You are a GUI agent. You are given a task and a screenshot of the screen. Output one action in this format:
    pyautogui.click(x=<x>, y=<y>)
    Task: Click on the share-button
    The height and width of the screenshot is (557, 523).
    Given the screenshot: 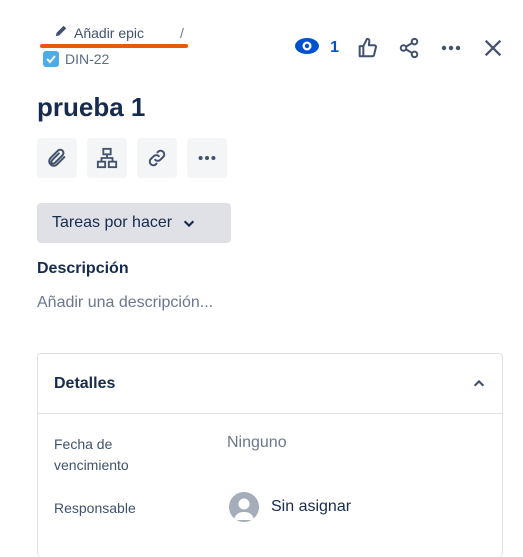 What is the action you would take?
    pyautogui.click(x=409, y=48)
    